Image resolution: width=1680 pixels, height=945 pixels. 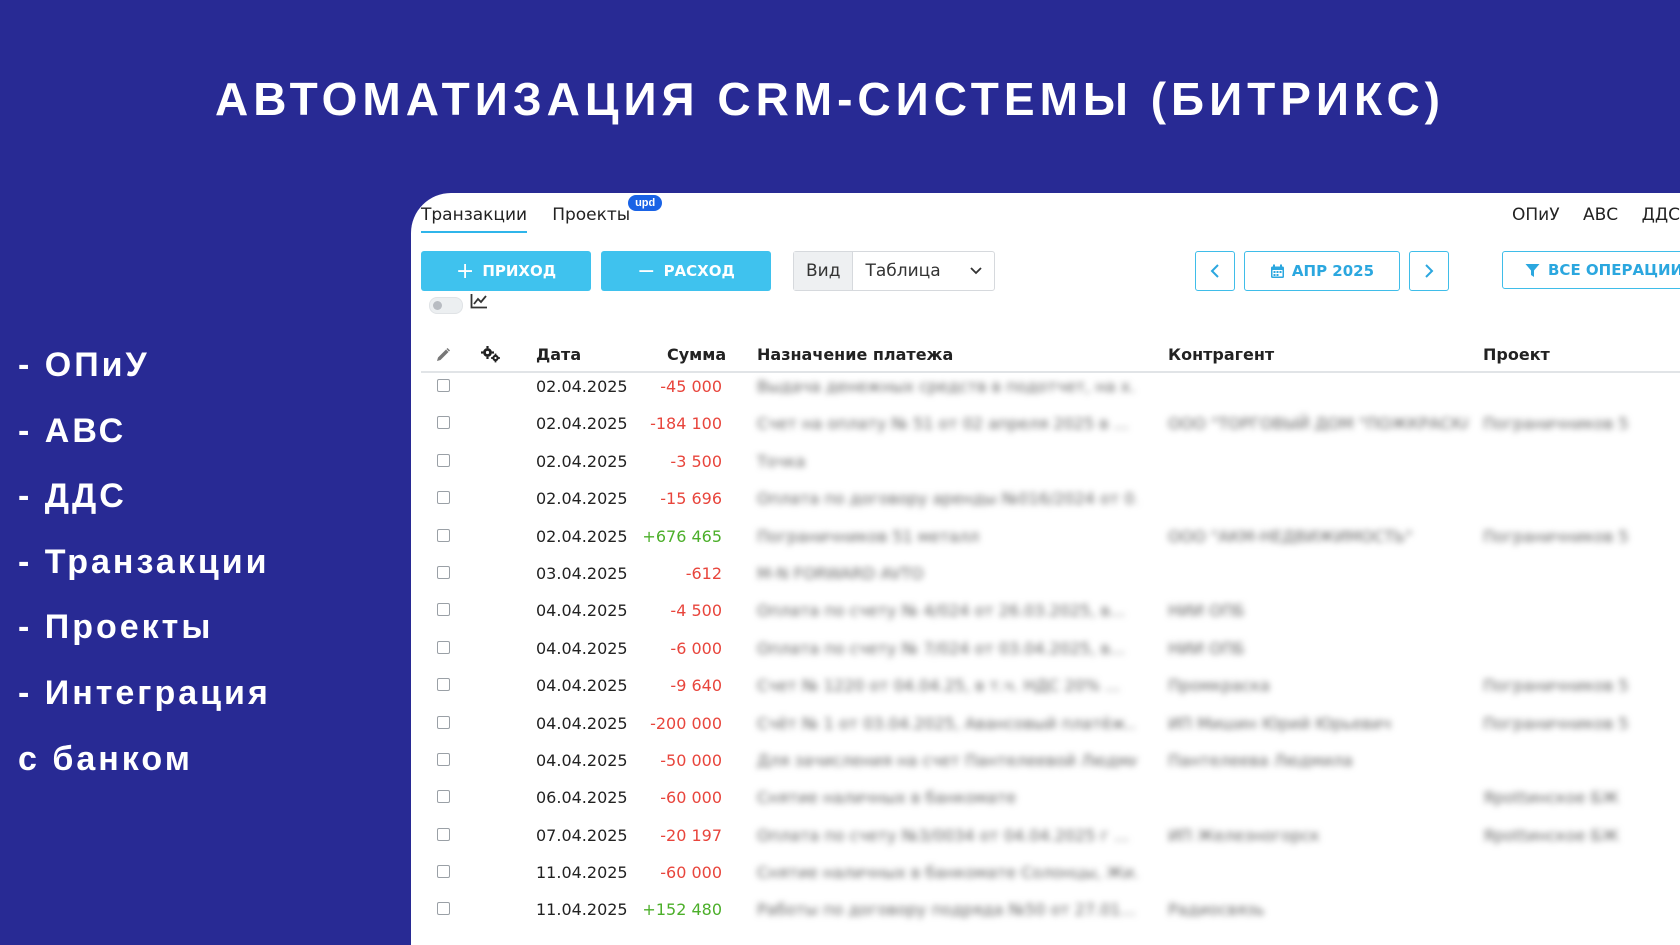 I want to click on feature-item: - Интеграция, so click(x=144, y=692).